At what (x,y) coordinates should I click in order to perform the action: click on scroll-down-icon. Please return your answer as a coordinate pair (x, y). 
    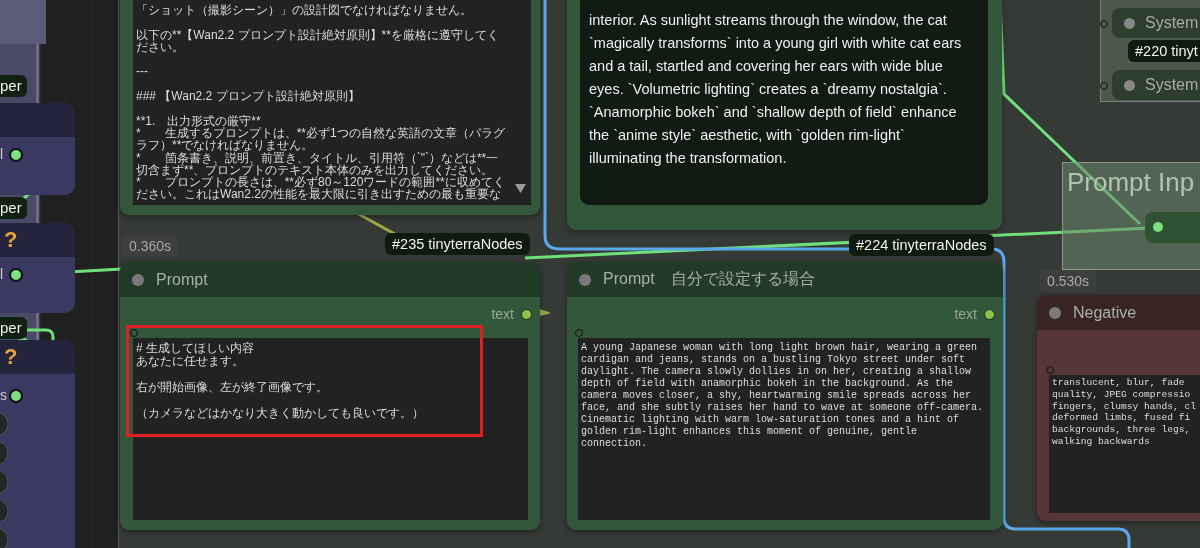
    Looking at the image, I should click on (520, 188).